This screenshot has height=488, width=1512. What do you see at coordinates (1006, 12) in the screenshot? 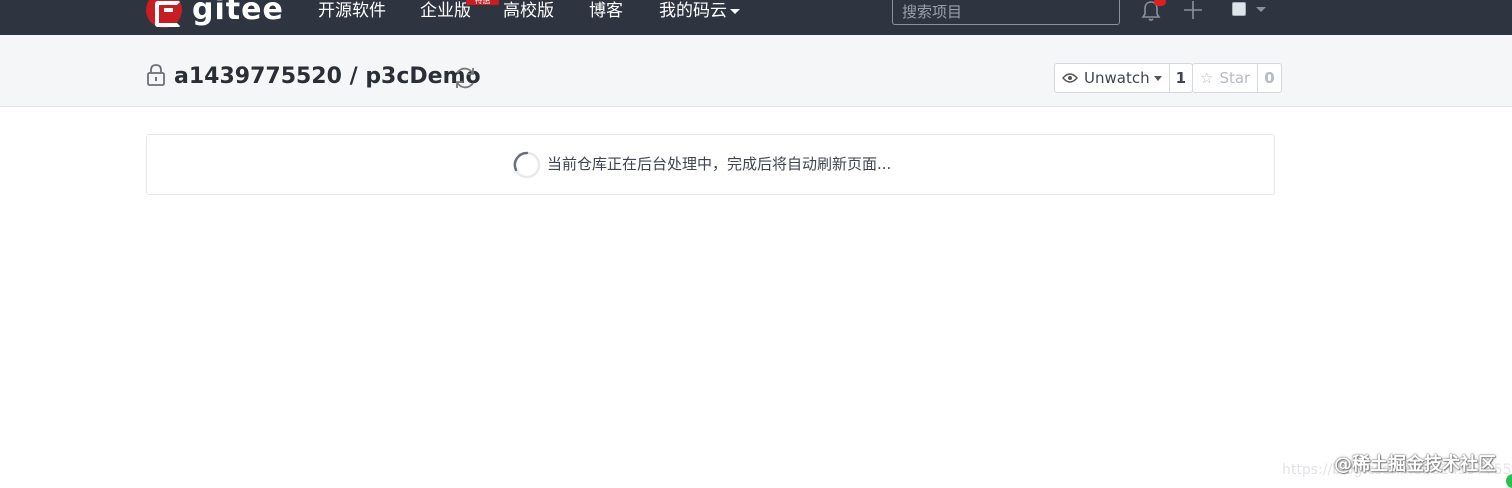
I see `search-input` at bounding box center [1006, 12].